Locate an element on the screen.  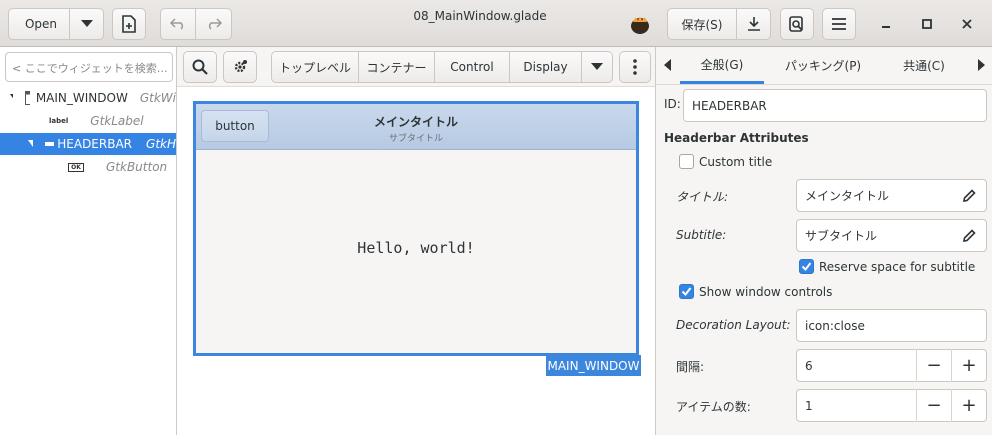
new-document-icon is located at coordinates (129, 24).